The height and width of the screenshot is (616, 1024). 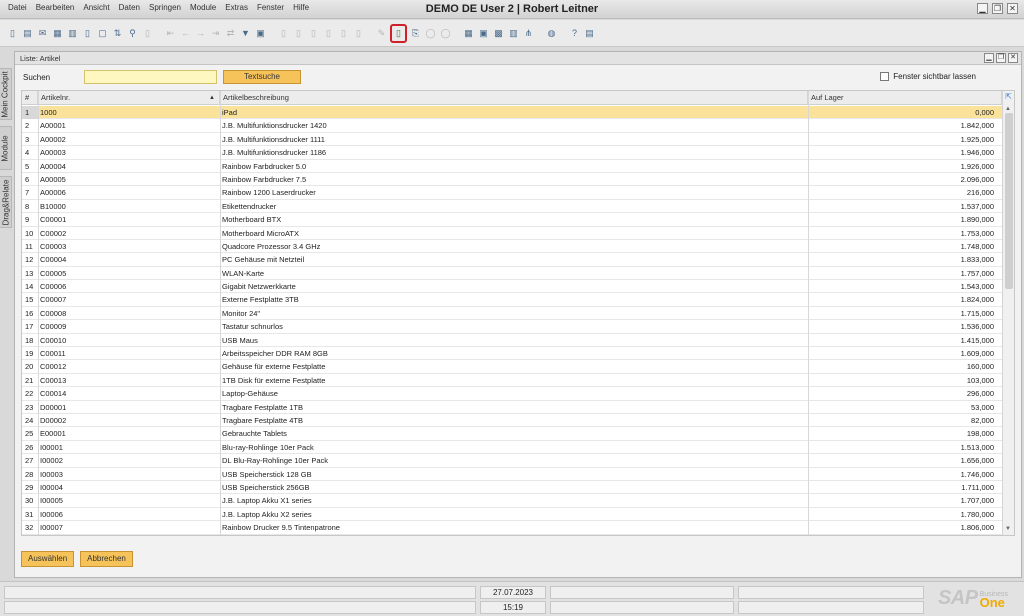 I want to click on next-record-icon: →, so click(x=200, y=33).